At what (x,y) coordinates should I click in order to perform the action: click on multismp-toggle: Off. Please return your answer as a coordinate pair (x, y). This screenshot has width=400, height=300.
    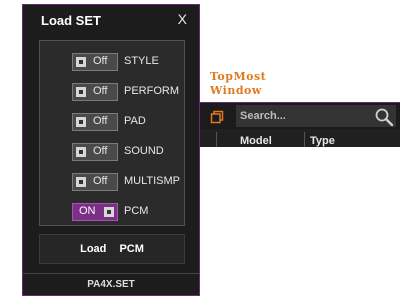
    Looking at the image, I should click on (95, 182).